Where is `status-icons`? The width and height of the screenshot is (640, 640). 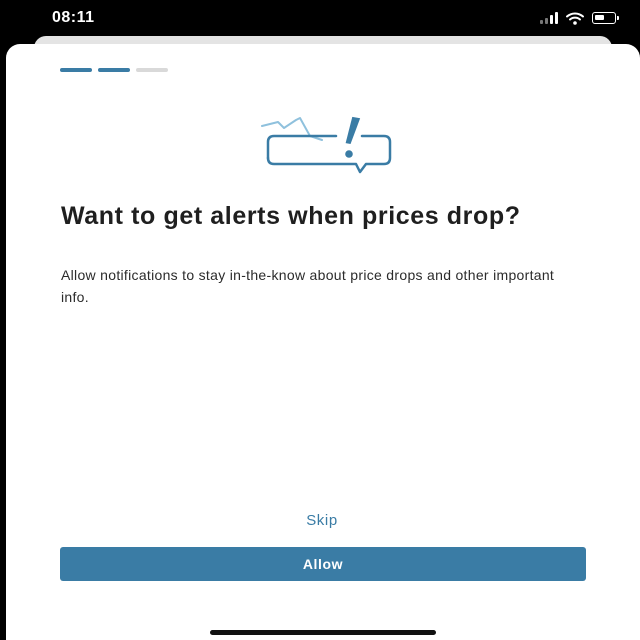 status-icons is located at coordinates (579, 18).